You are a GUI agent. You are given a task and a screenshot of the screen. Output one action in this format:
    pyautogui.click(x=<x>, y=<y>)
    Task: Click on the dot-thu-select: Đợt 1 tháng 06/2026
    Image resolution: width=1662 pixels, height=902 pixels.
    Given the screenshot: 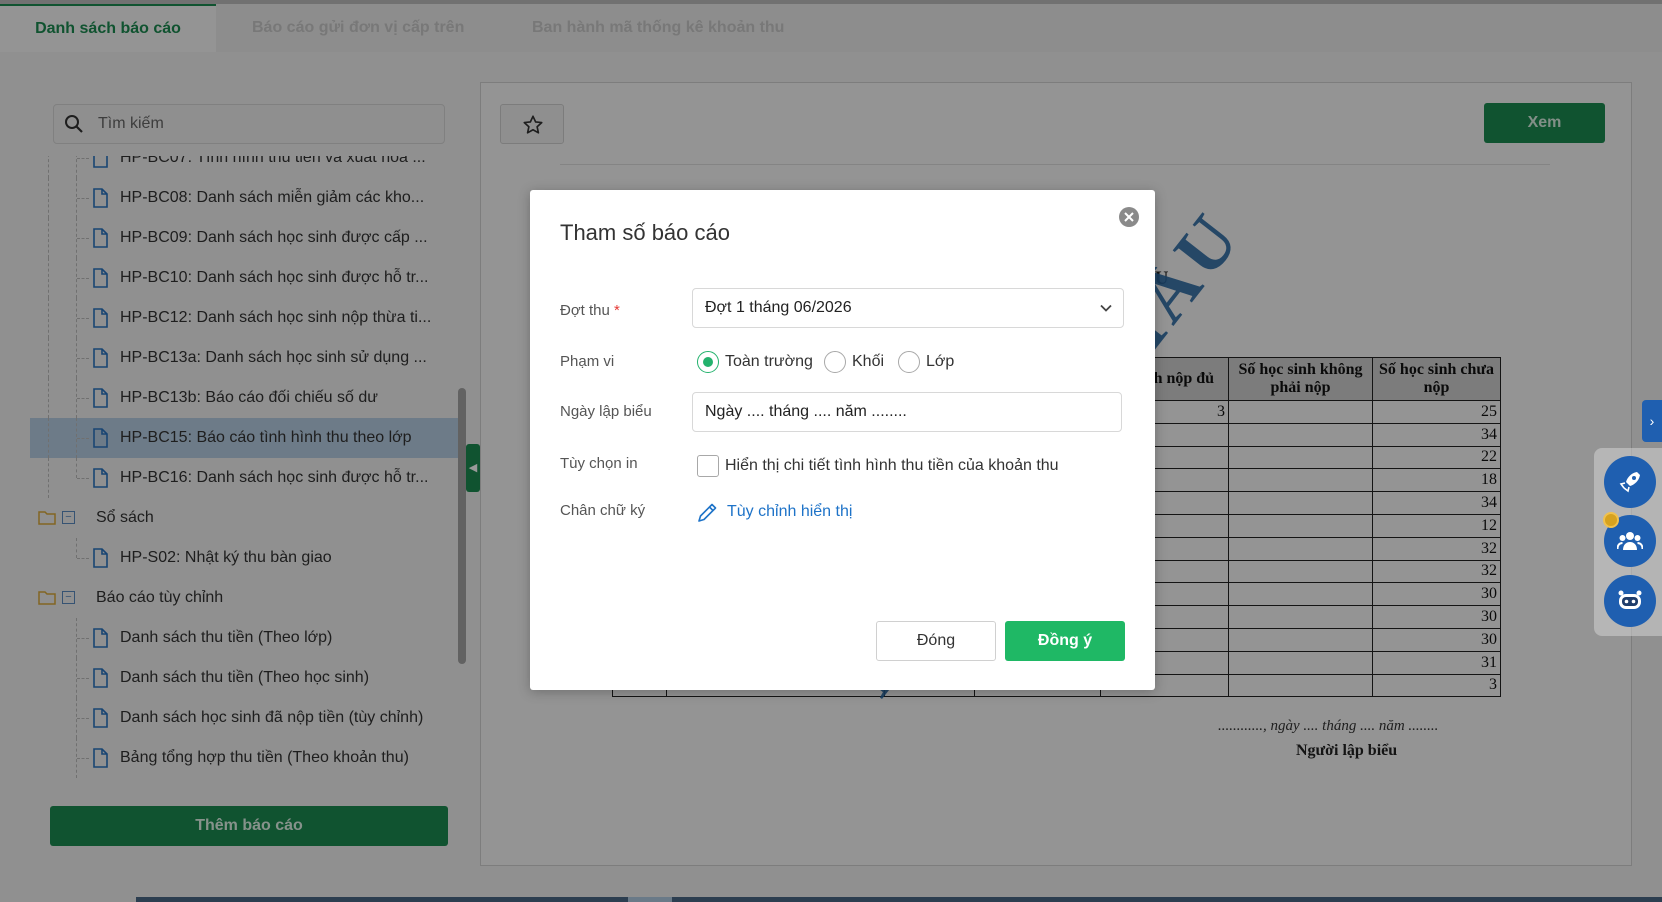 What is the action you would take?
    pyautogui.click(x=908, y=308)
    